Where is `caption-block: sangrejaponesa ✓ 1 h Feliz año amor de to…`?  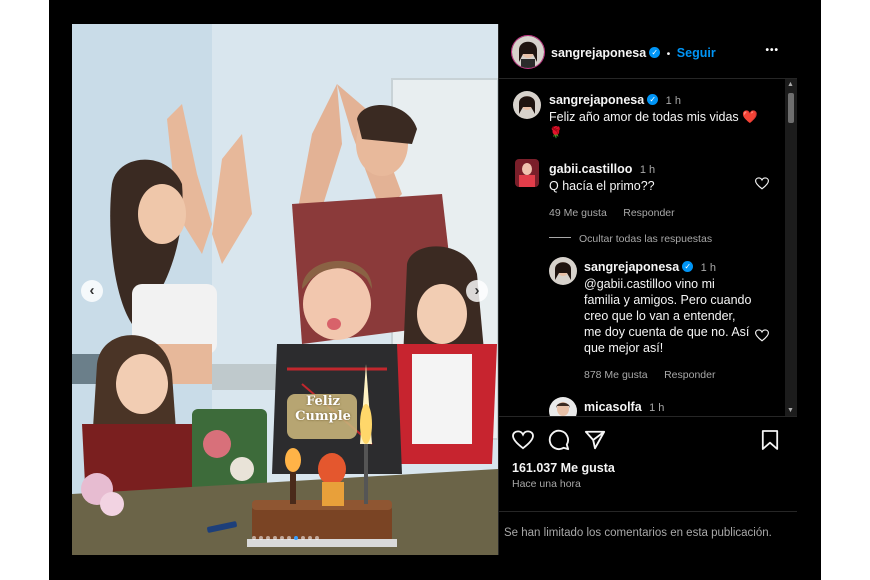 caption-block: sangrejaponesa ✓ 1 h Feliz año amor de to… is located at coordinates (666, 116).